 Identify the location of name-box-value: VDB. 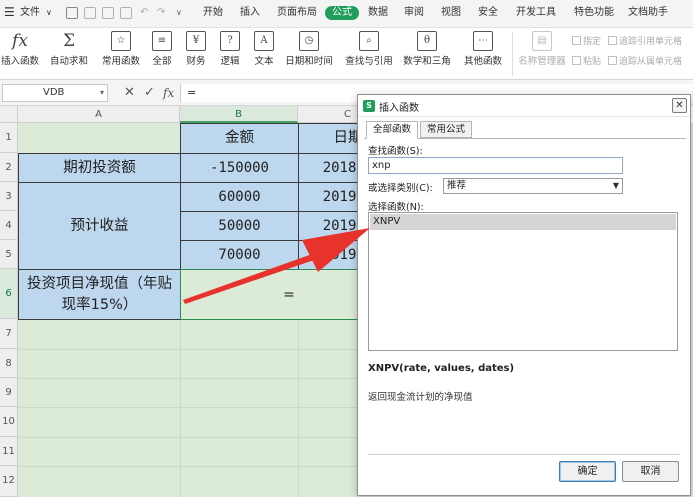
(54, 92).